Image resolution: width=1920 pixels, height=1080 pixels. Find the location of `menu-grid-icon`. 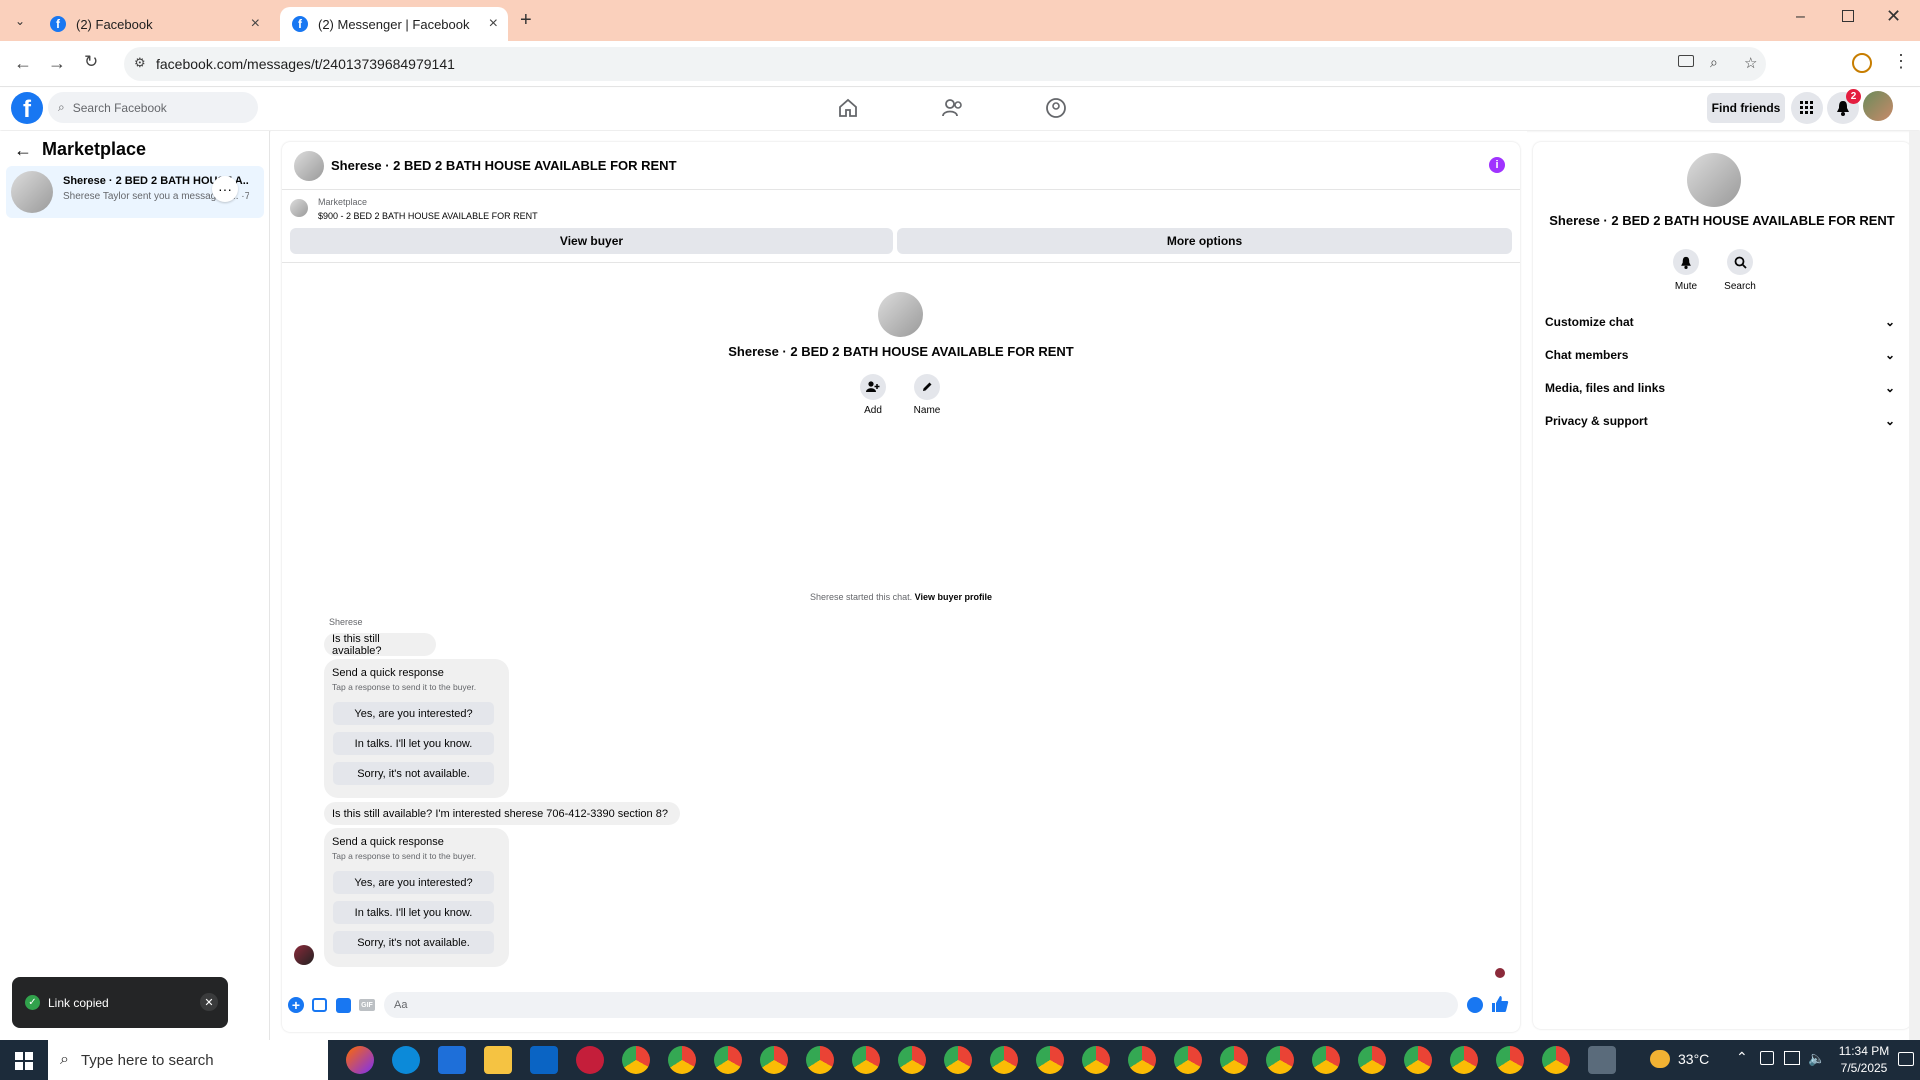

menu-grid-icon is located at coordinates (1807, 108).